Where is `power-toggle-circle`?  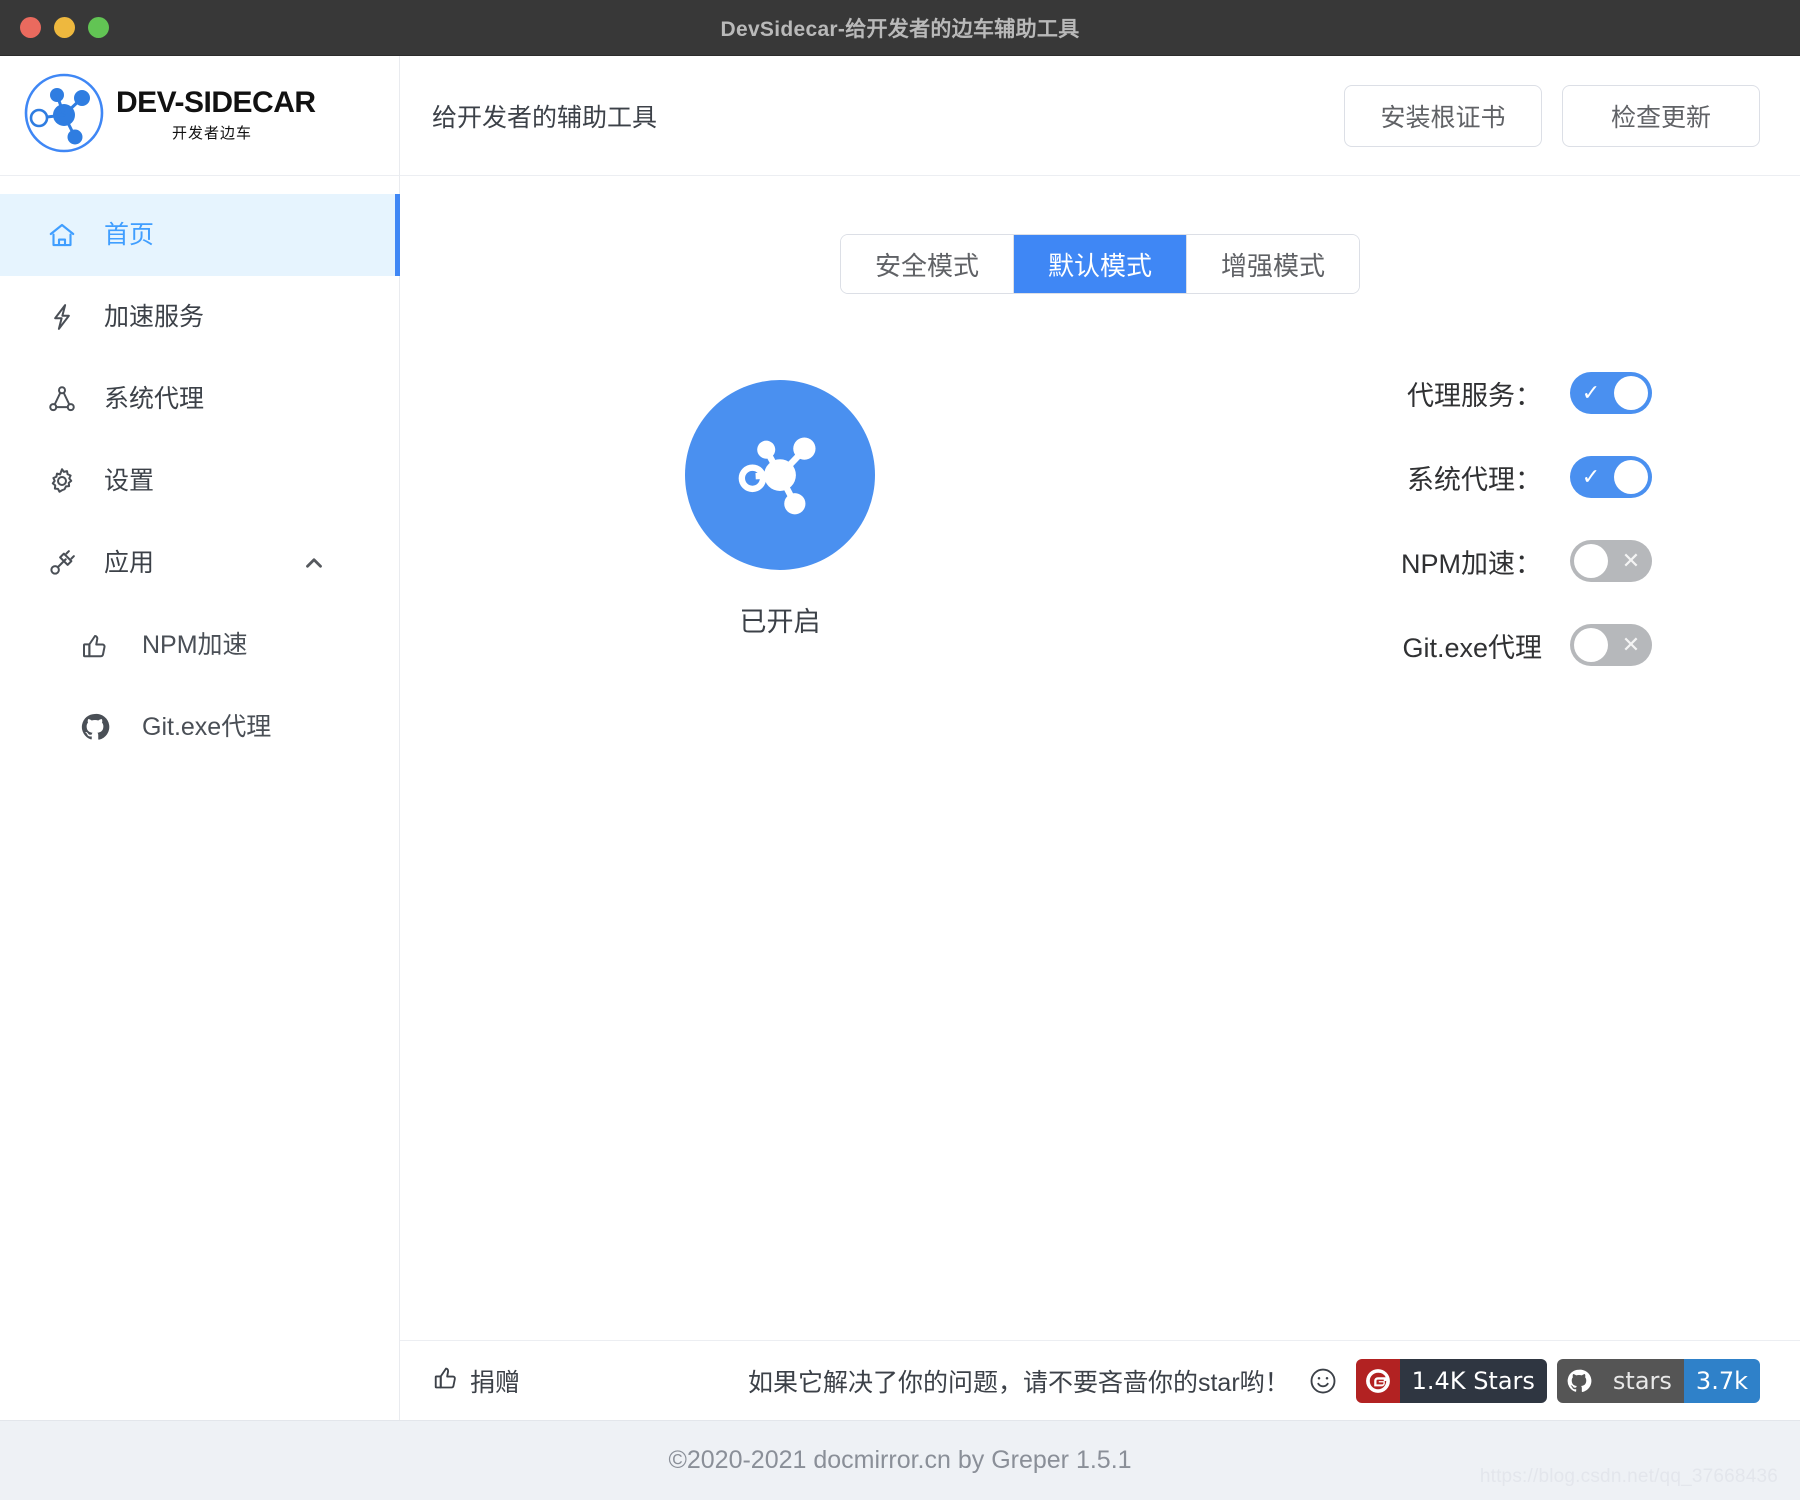 power-toggle-circle is located at coordinates (780, 475).